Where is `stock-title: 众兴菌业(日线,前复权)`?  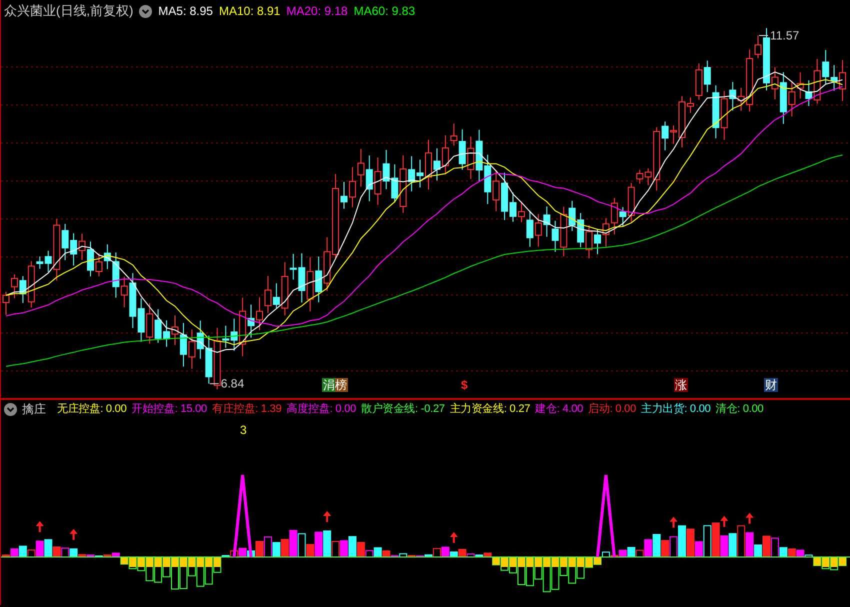 stock-title: 众兴菌业(日线,前复权) is located at coordinates (69, 11).